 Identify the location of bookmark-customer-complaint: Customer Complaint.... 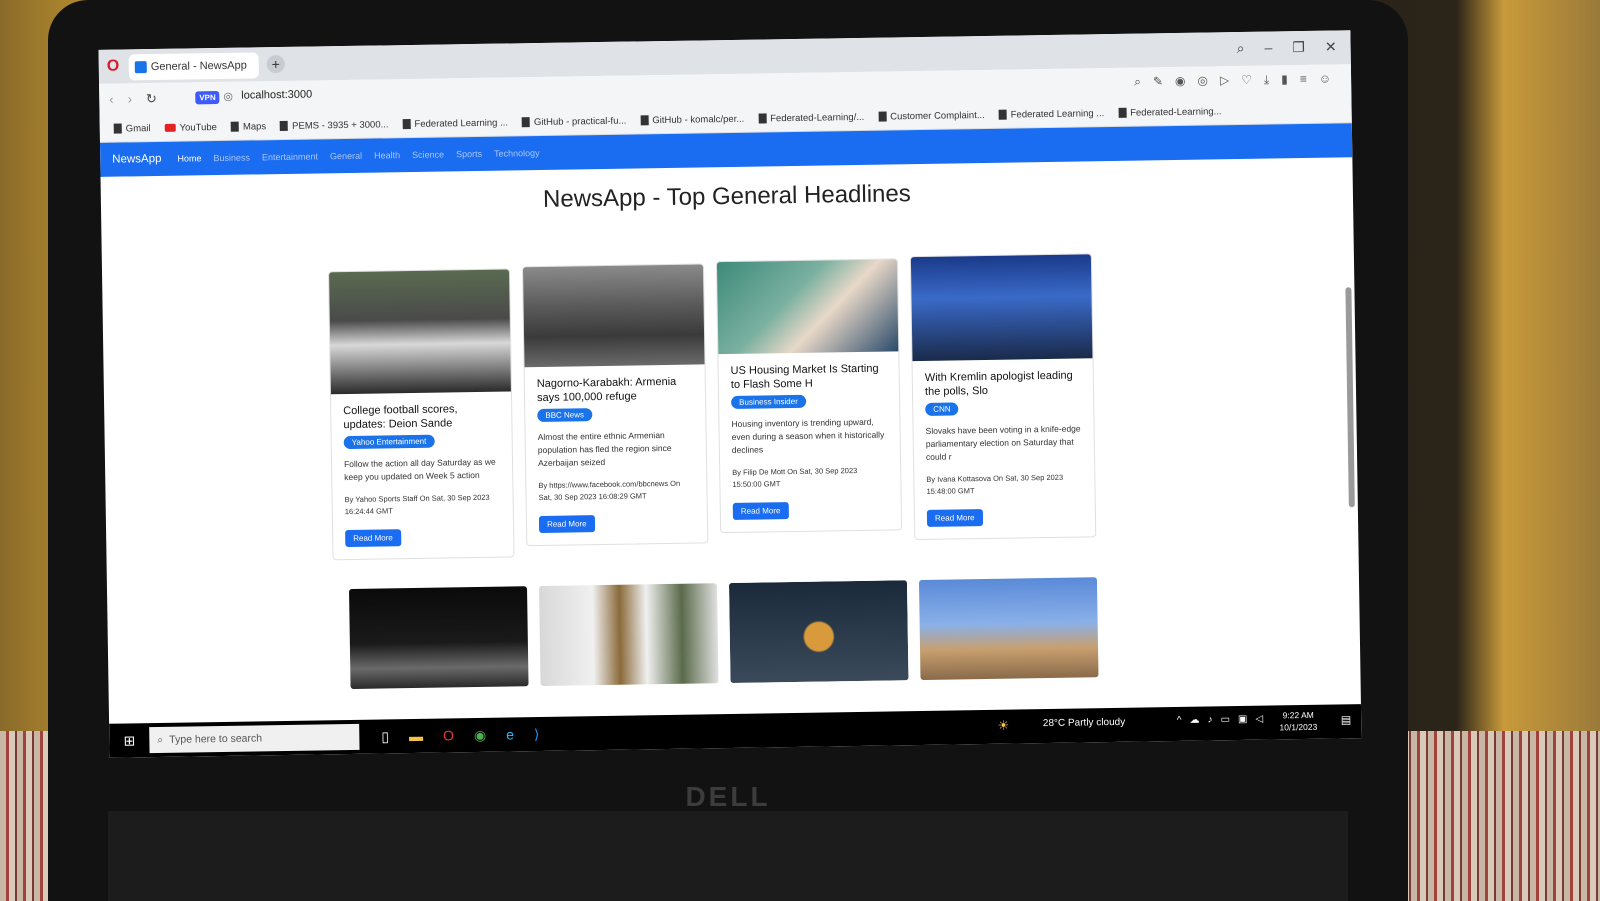
(931, 115).